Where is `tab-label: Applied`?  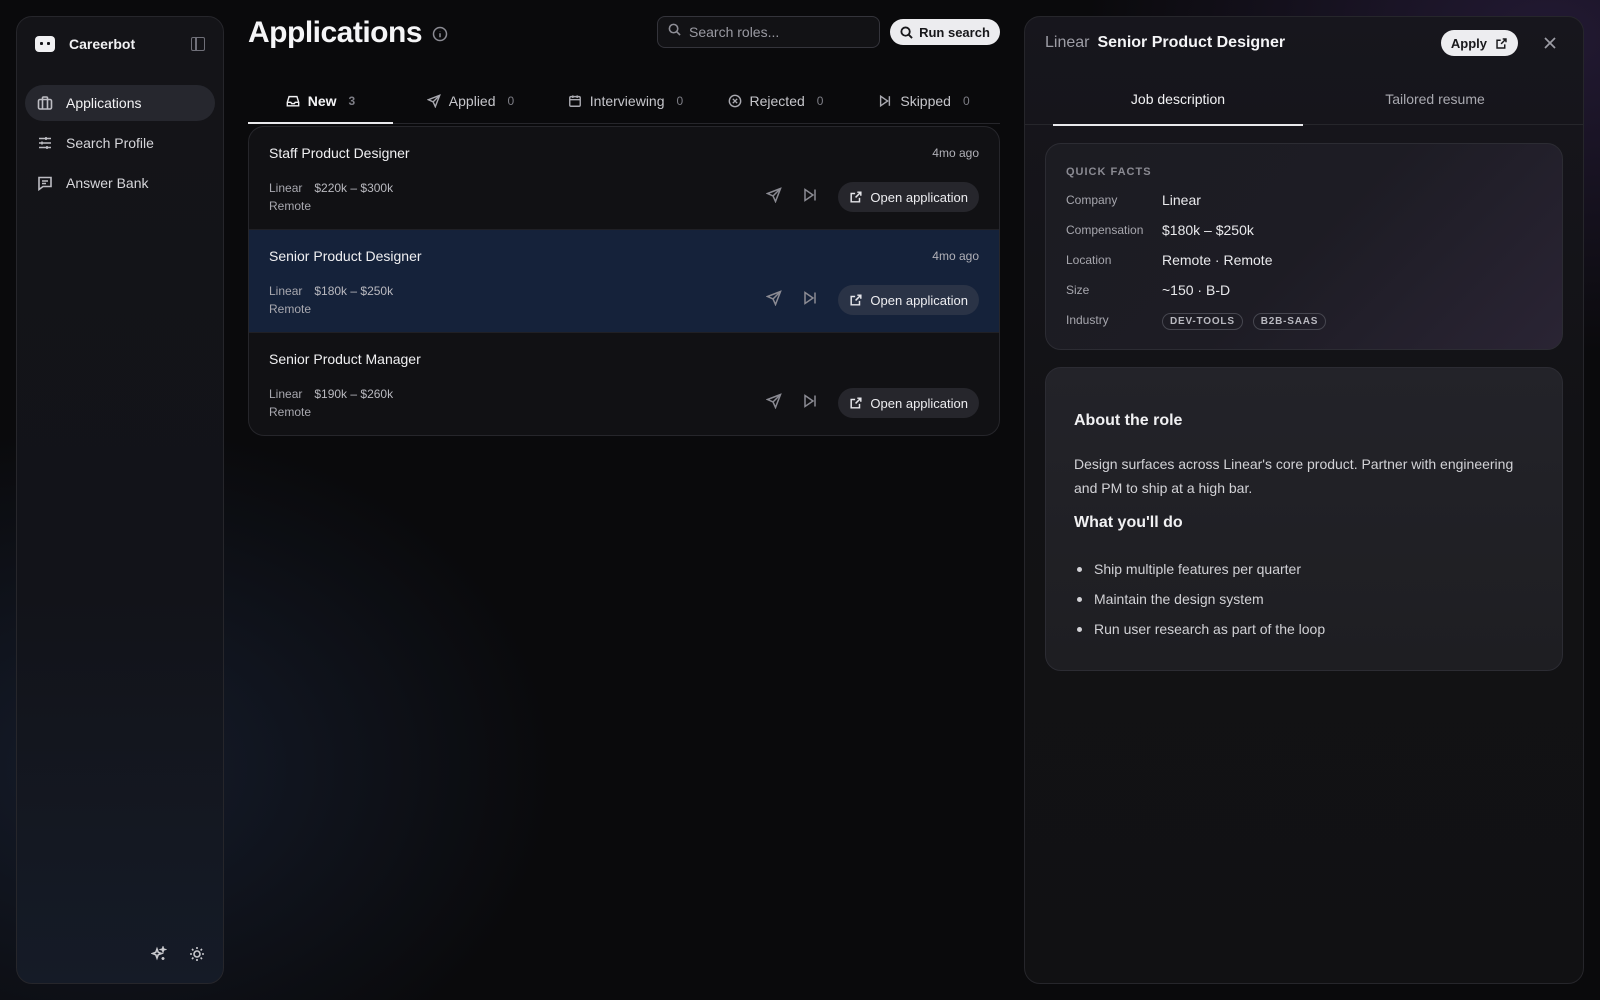
tab-label: Applied is located at coordinates (472, 100).